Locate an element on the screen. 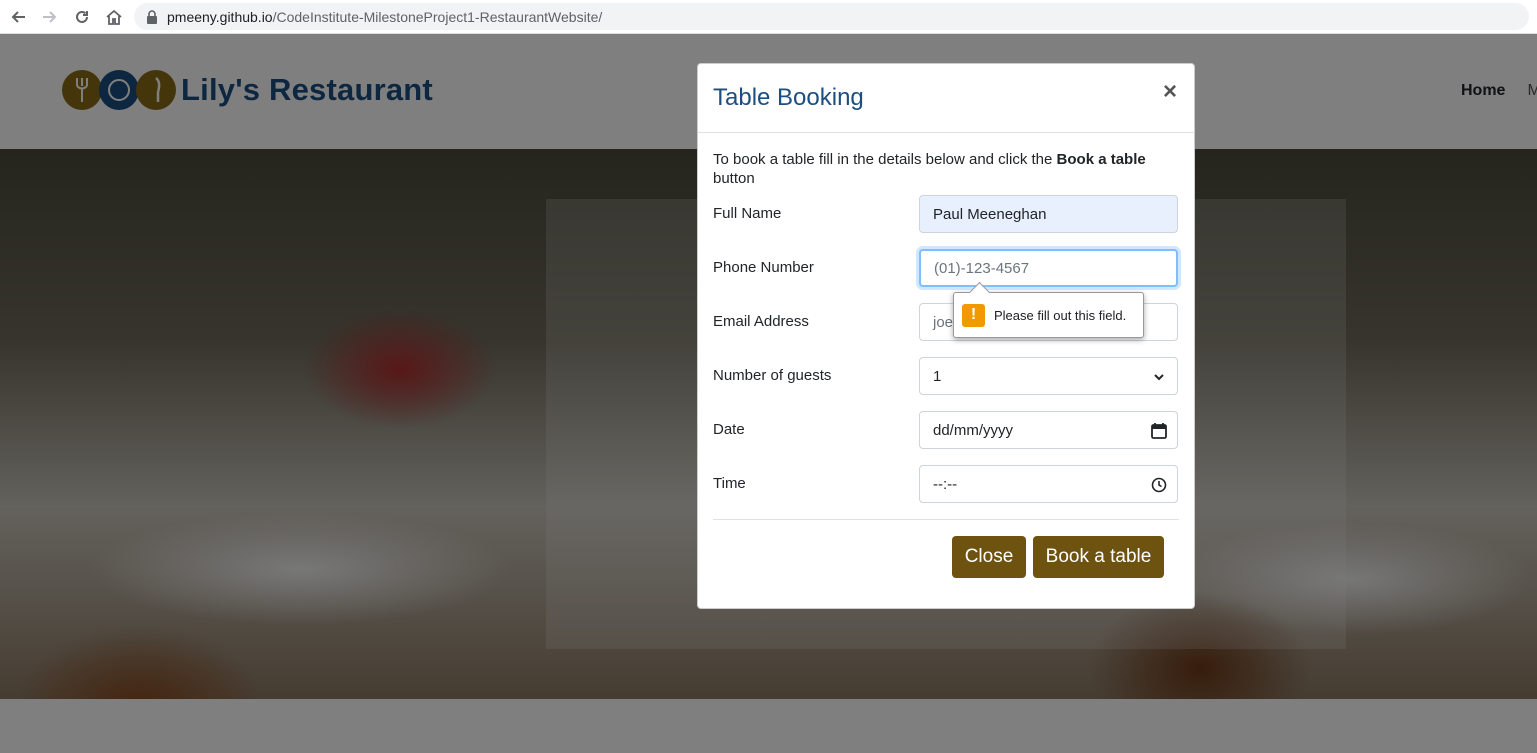  warning-icon: ! is located at coordinates (973, 315).